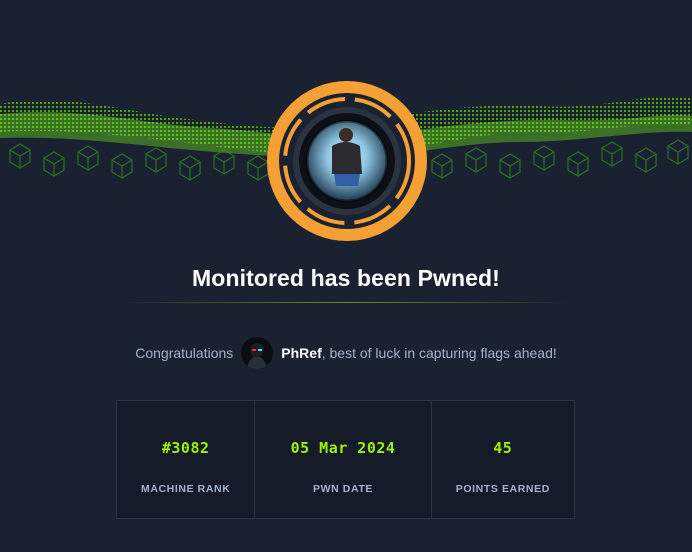 The width and height of the screenshot is (692, 552). What do you see at coordinates (185, 448) in the screenshot?
I see `machine-rank-value: #3082` at bounding box center [185, 448].